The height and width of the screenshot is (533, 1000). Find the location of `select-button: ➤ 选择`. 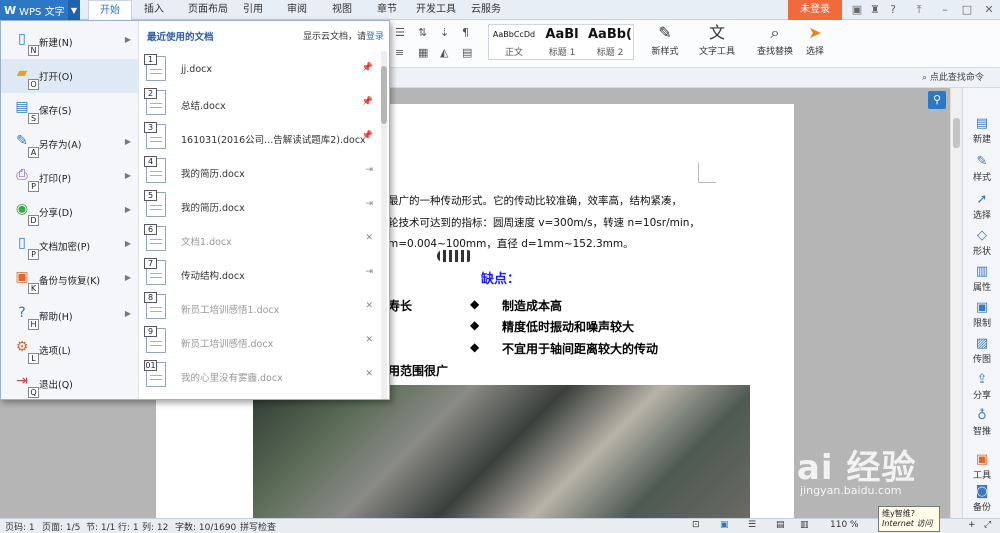

select-button: ➤ 选择 is located at coordinates (815, 42).